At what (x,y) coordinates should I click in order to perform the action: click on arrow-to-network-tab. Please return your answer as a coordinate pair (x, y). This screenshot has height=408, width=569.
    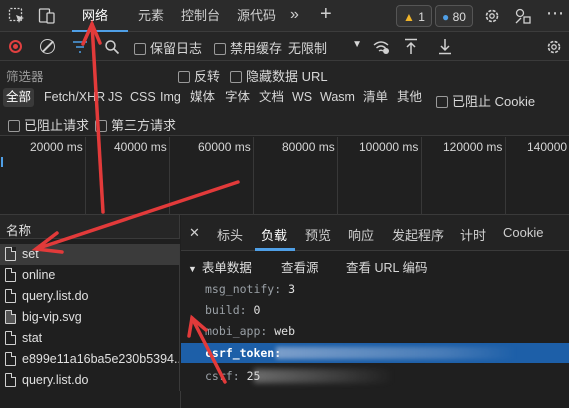
    Looking at the image, I should click on (97, 118).